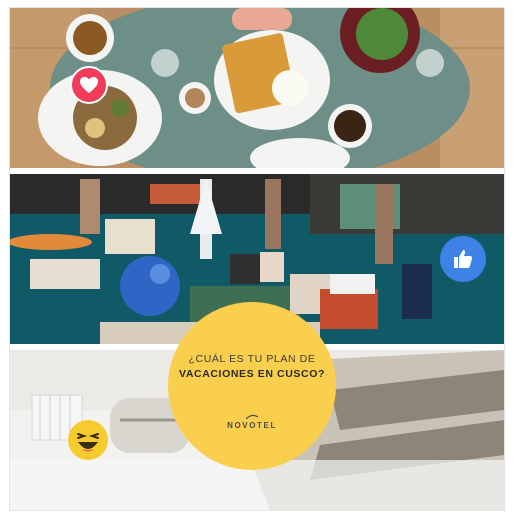 This screenshot has width=514, height=518. What do you see at coordinates (252, 373) in the screenshot?
I see `question-line-2: VACACIONES EN CUSCO?` at bounding box center [252, 373].